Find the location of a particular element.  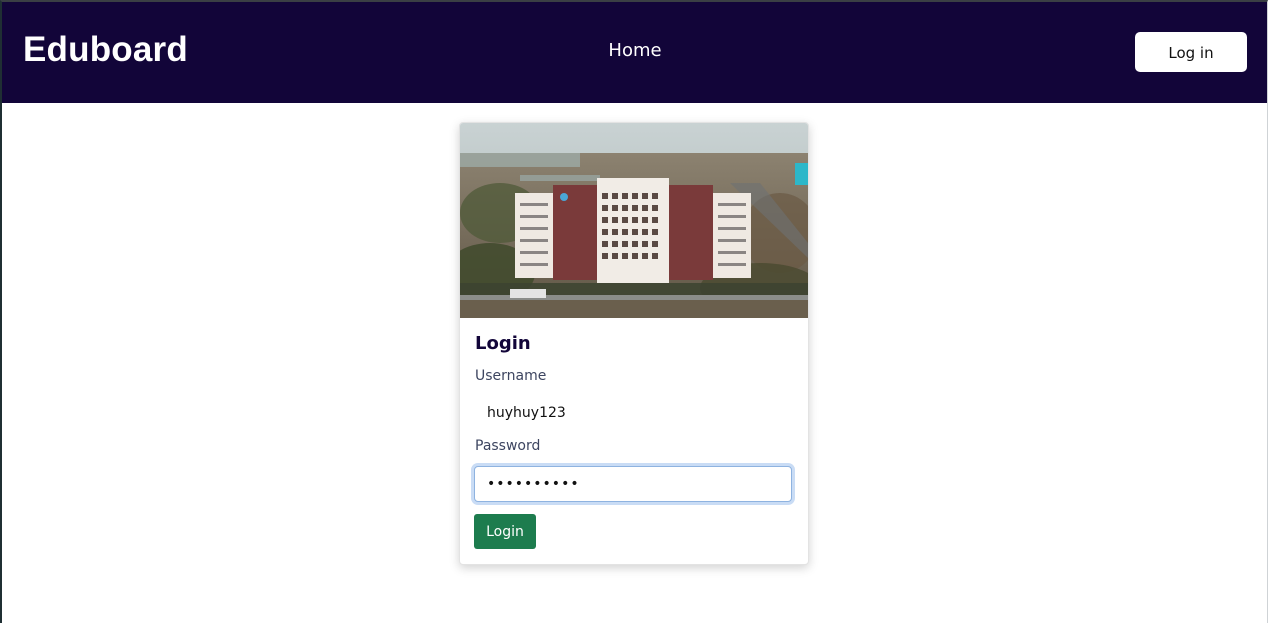

nav-home-link: Home is located at coordinates (635, 51).